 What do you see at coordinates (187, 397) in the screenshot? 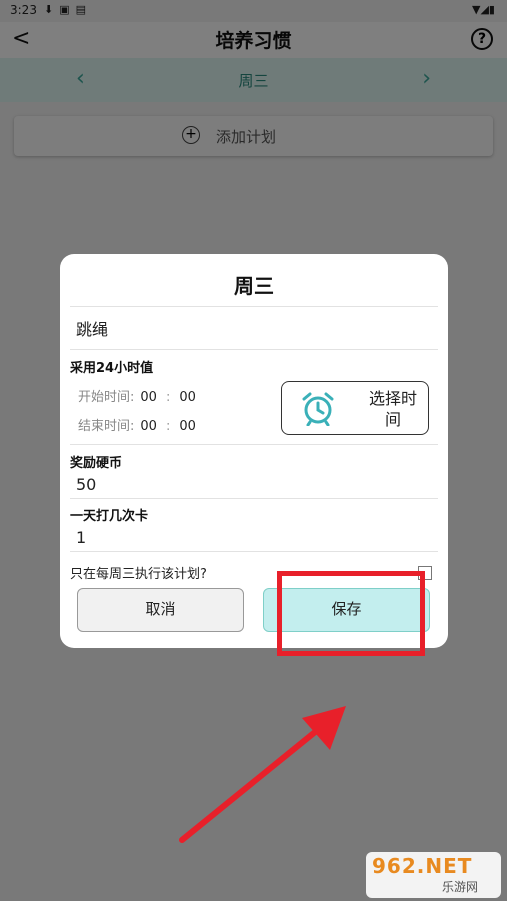
I see `start-minute: 00` at bounding box center [187, 397].